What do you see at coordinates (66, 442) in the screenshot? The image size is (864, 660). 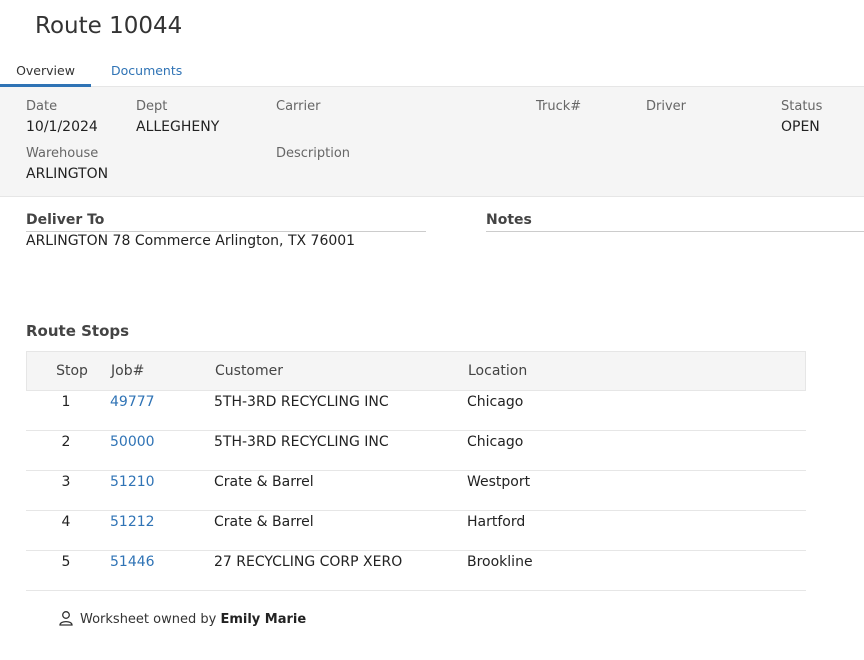 I see `stop-number: 2` at bounding box center [66, 442].